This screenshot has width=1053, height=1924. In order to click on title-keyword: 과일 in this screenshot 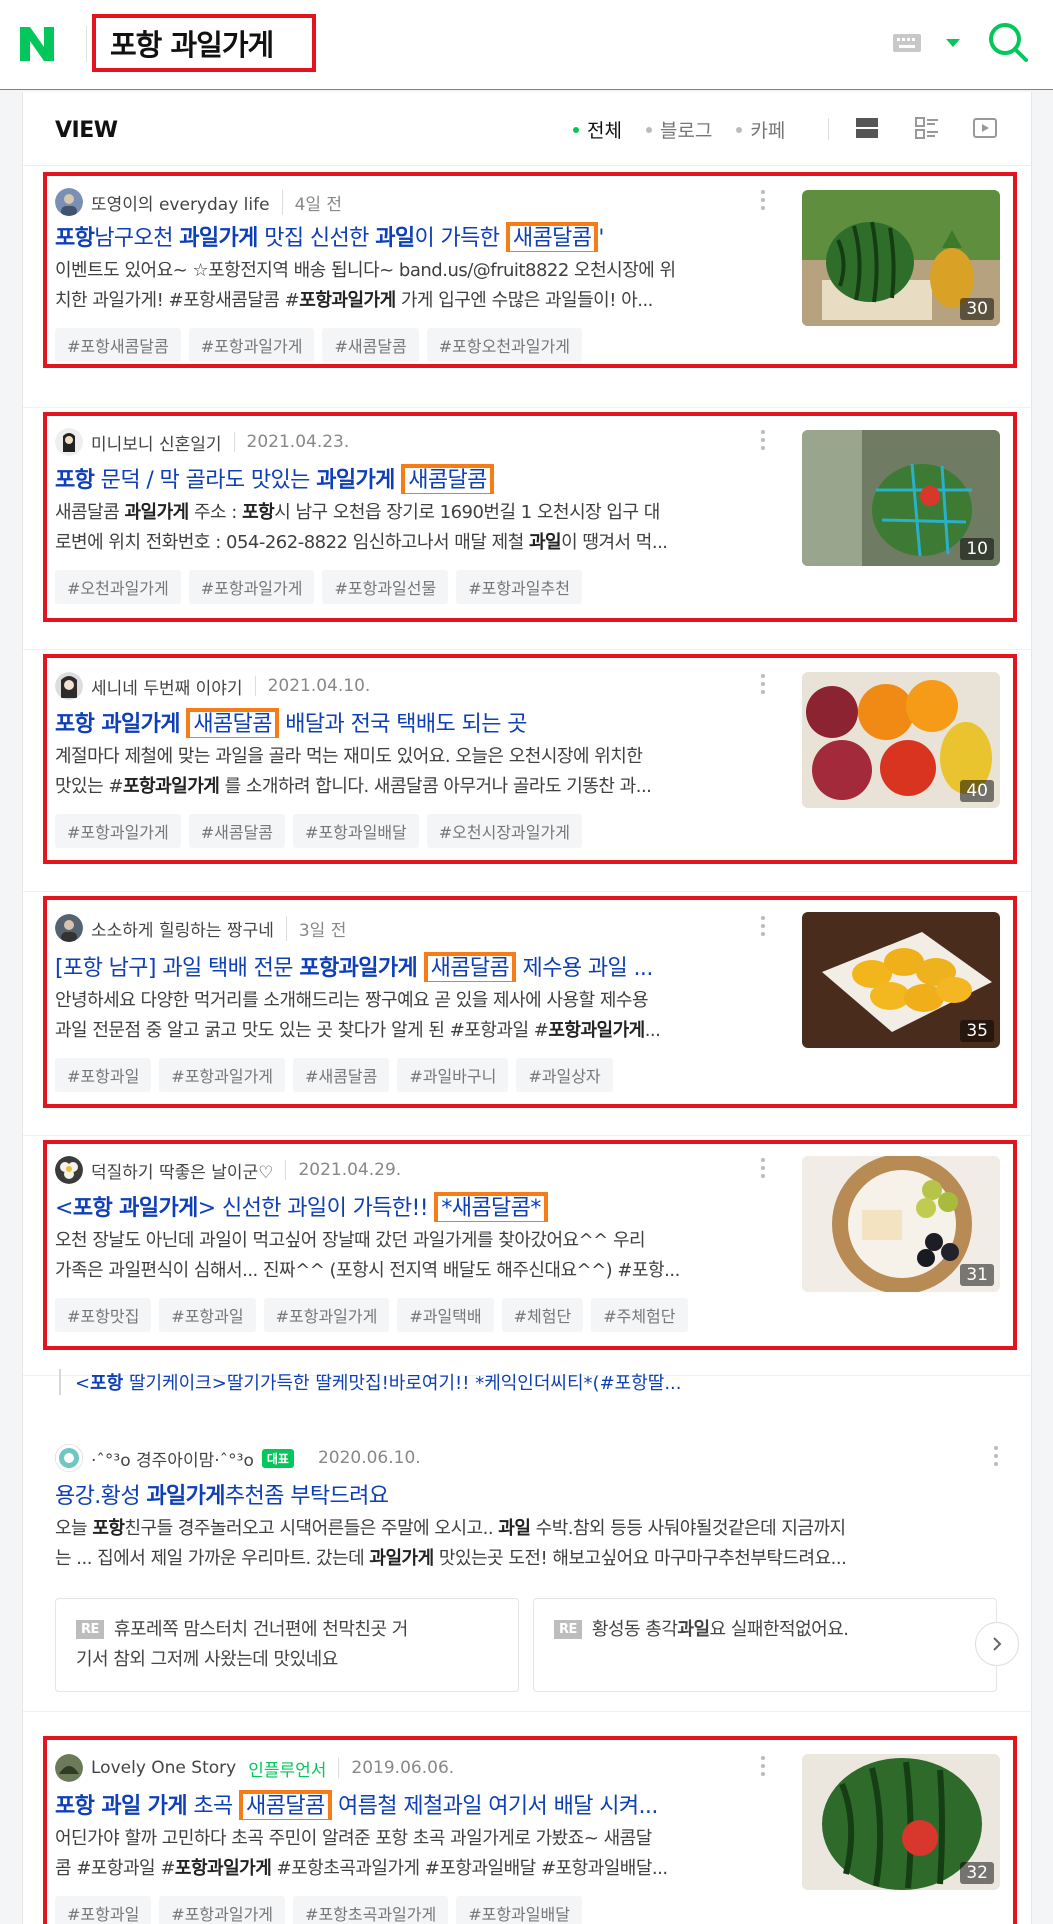, I will do `click(395, 238)`.